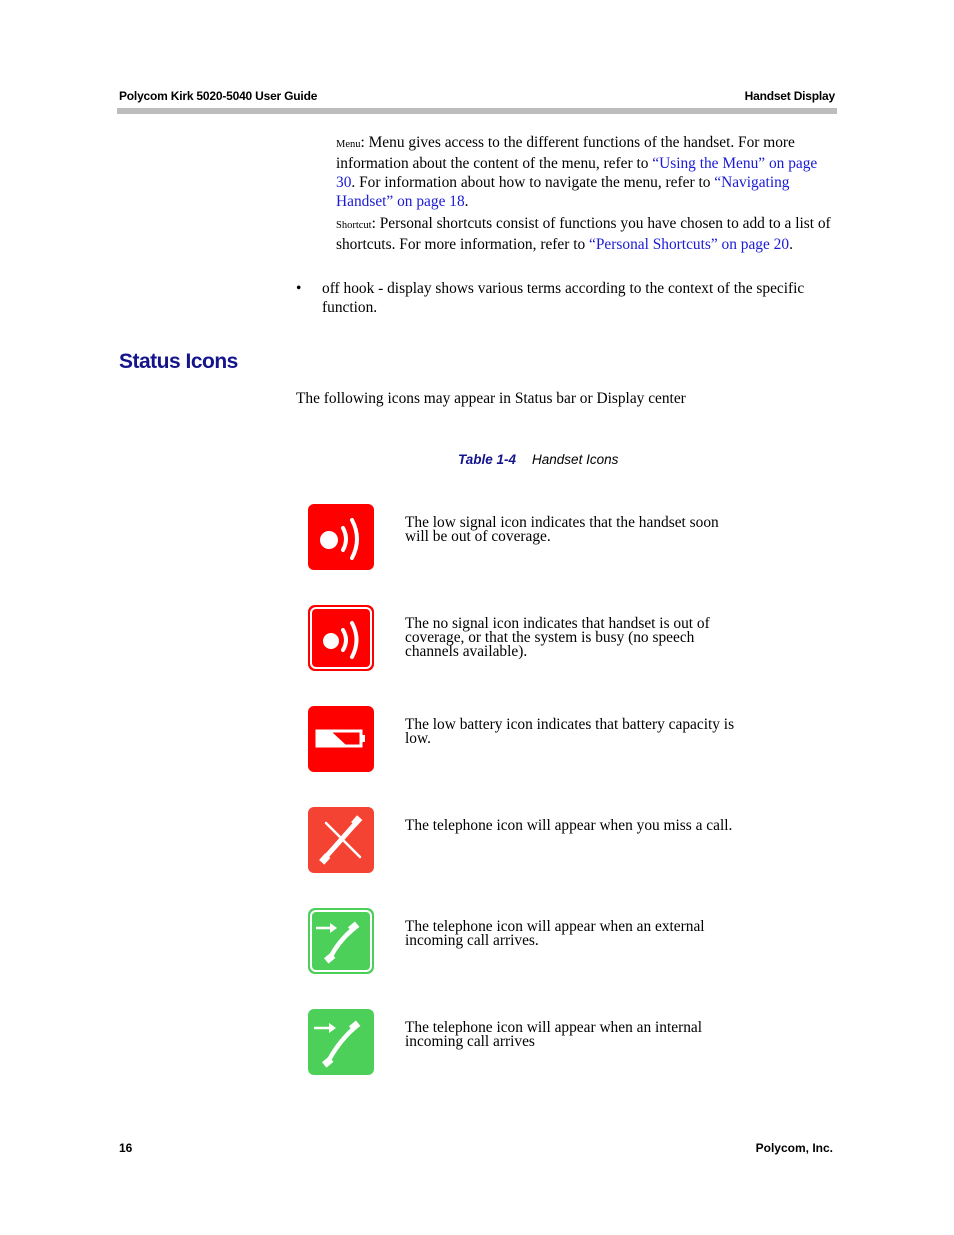 The width and height of the screenshot is (954, 1235). I want to click on low-battery-icon, so click(341, 739).